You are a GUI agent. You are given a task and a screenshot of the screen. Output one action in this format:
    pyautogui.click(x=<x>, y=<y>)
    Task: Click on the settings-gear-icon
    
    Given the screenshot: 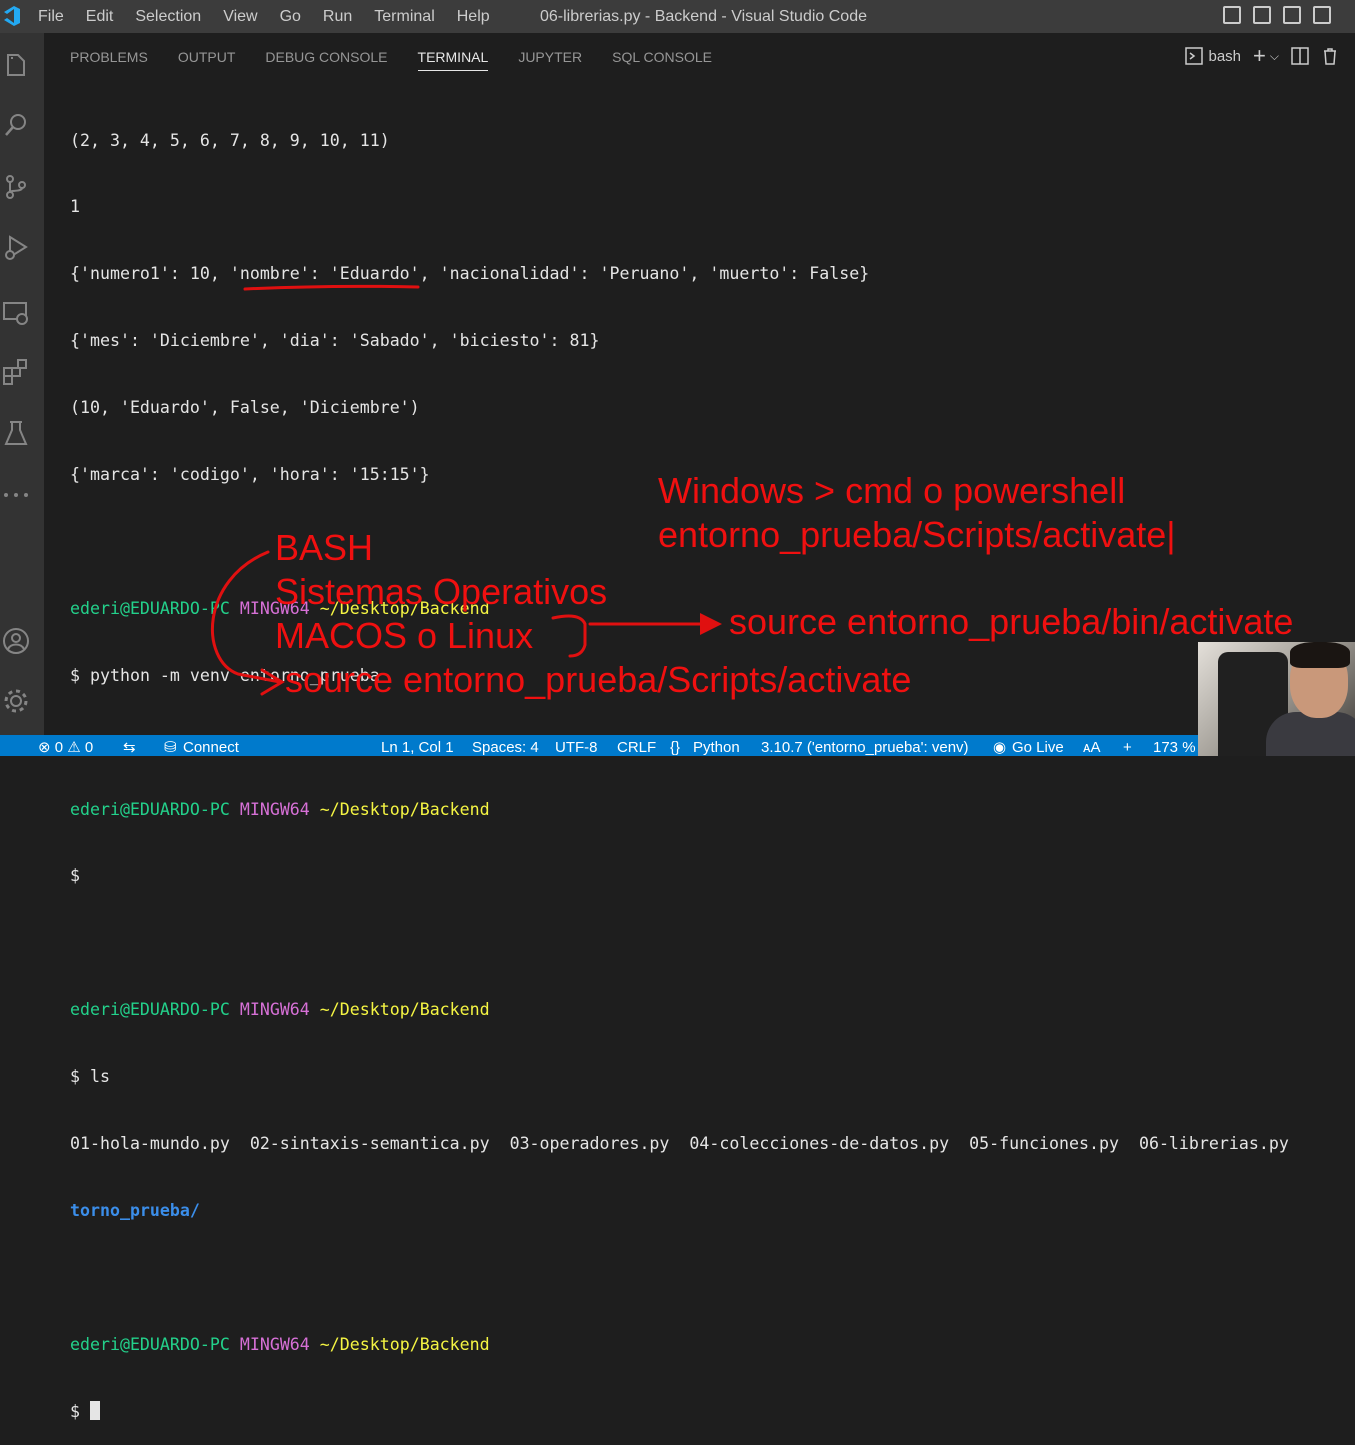 What is the action you would take?
    pyautogui.click(x=16, y=701)
    